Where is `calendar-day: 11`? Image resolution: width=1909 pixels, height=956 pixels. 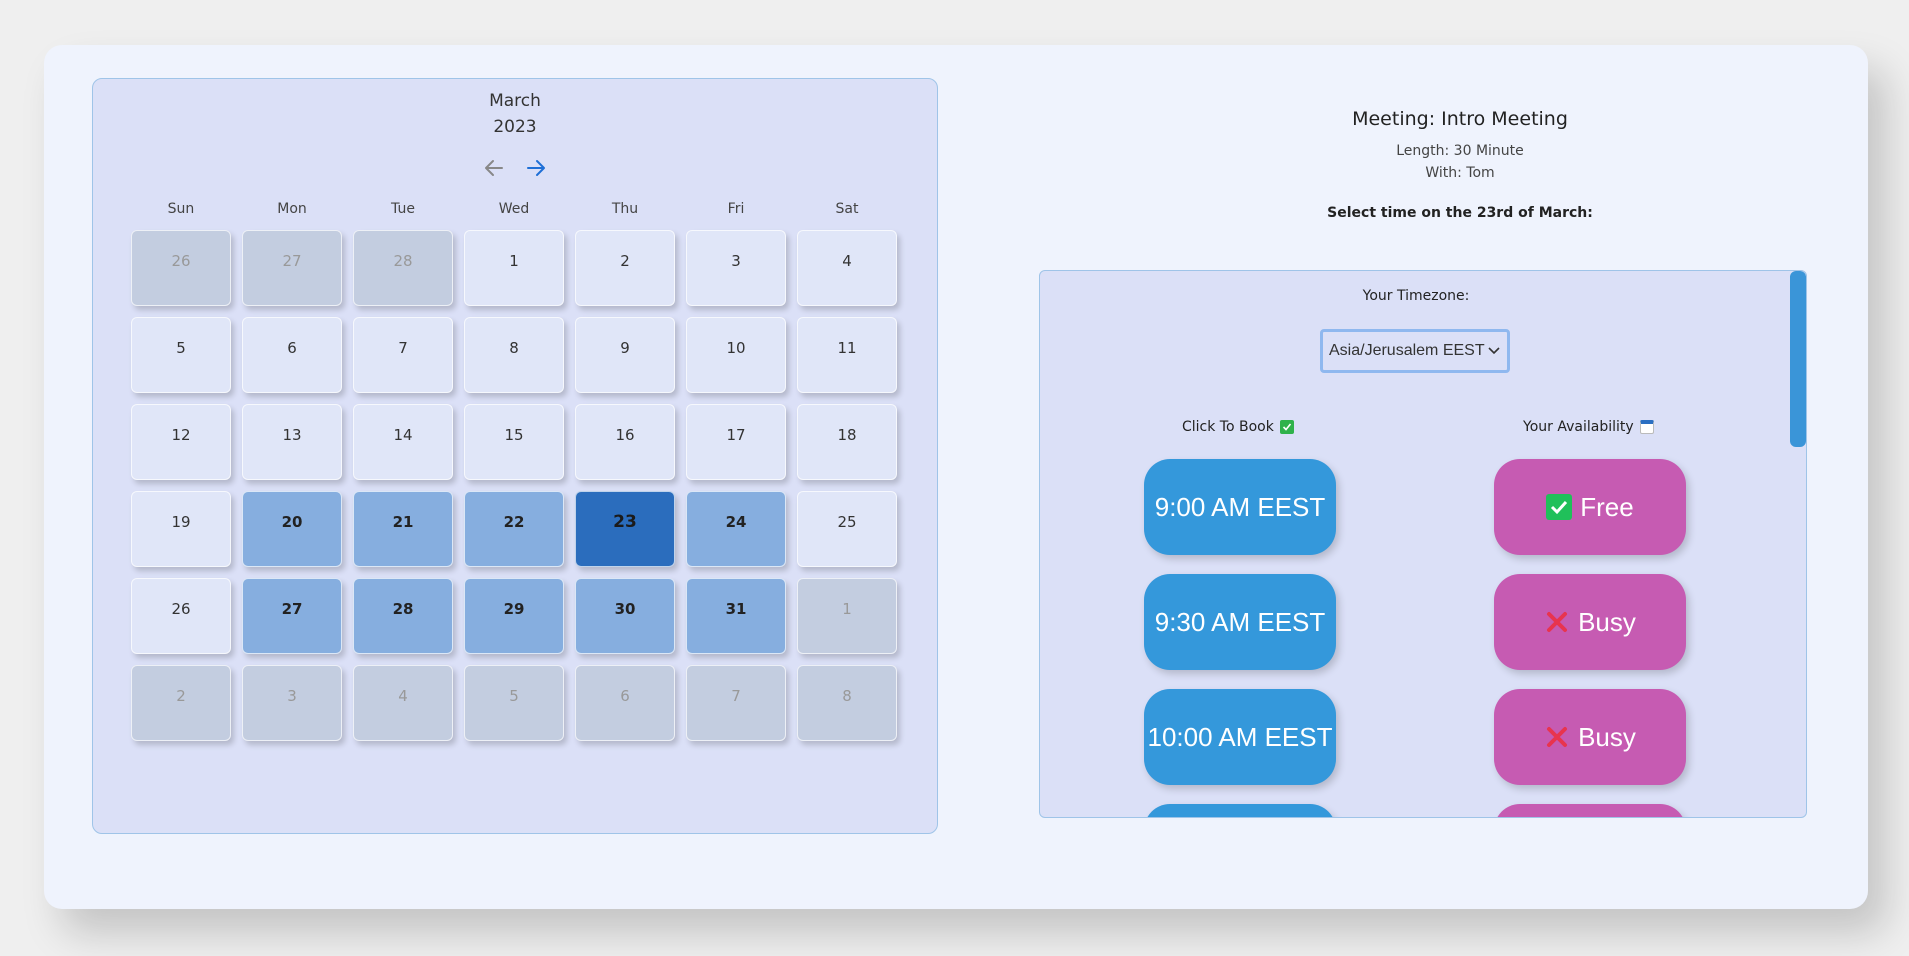 calendar-day: 11 is located at coordinates (847, 355).